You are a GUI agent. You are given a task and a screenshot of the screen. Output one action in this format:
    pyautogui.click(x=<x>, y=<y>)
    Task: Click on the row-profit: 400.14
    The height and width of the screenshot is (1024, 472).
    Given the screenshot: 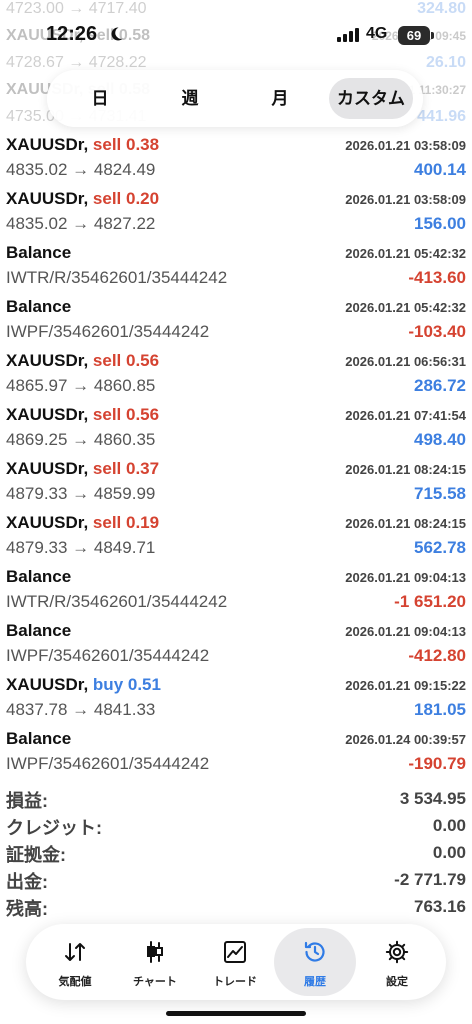 What is the action you would take?
    pyautogui.click(x=440, y=169)
    